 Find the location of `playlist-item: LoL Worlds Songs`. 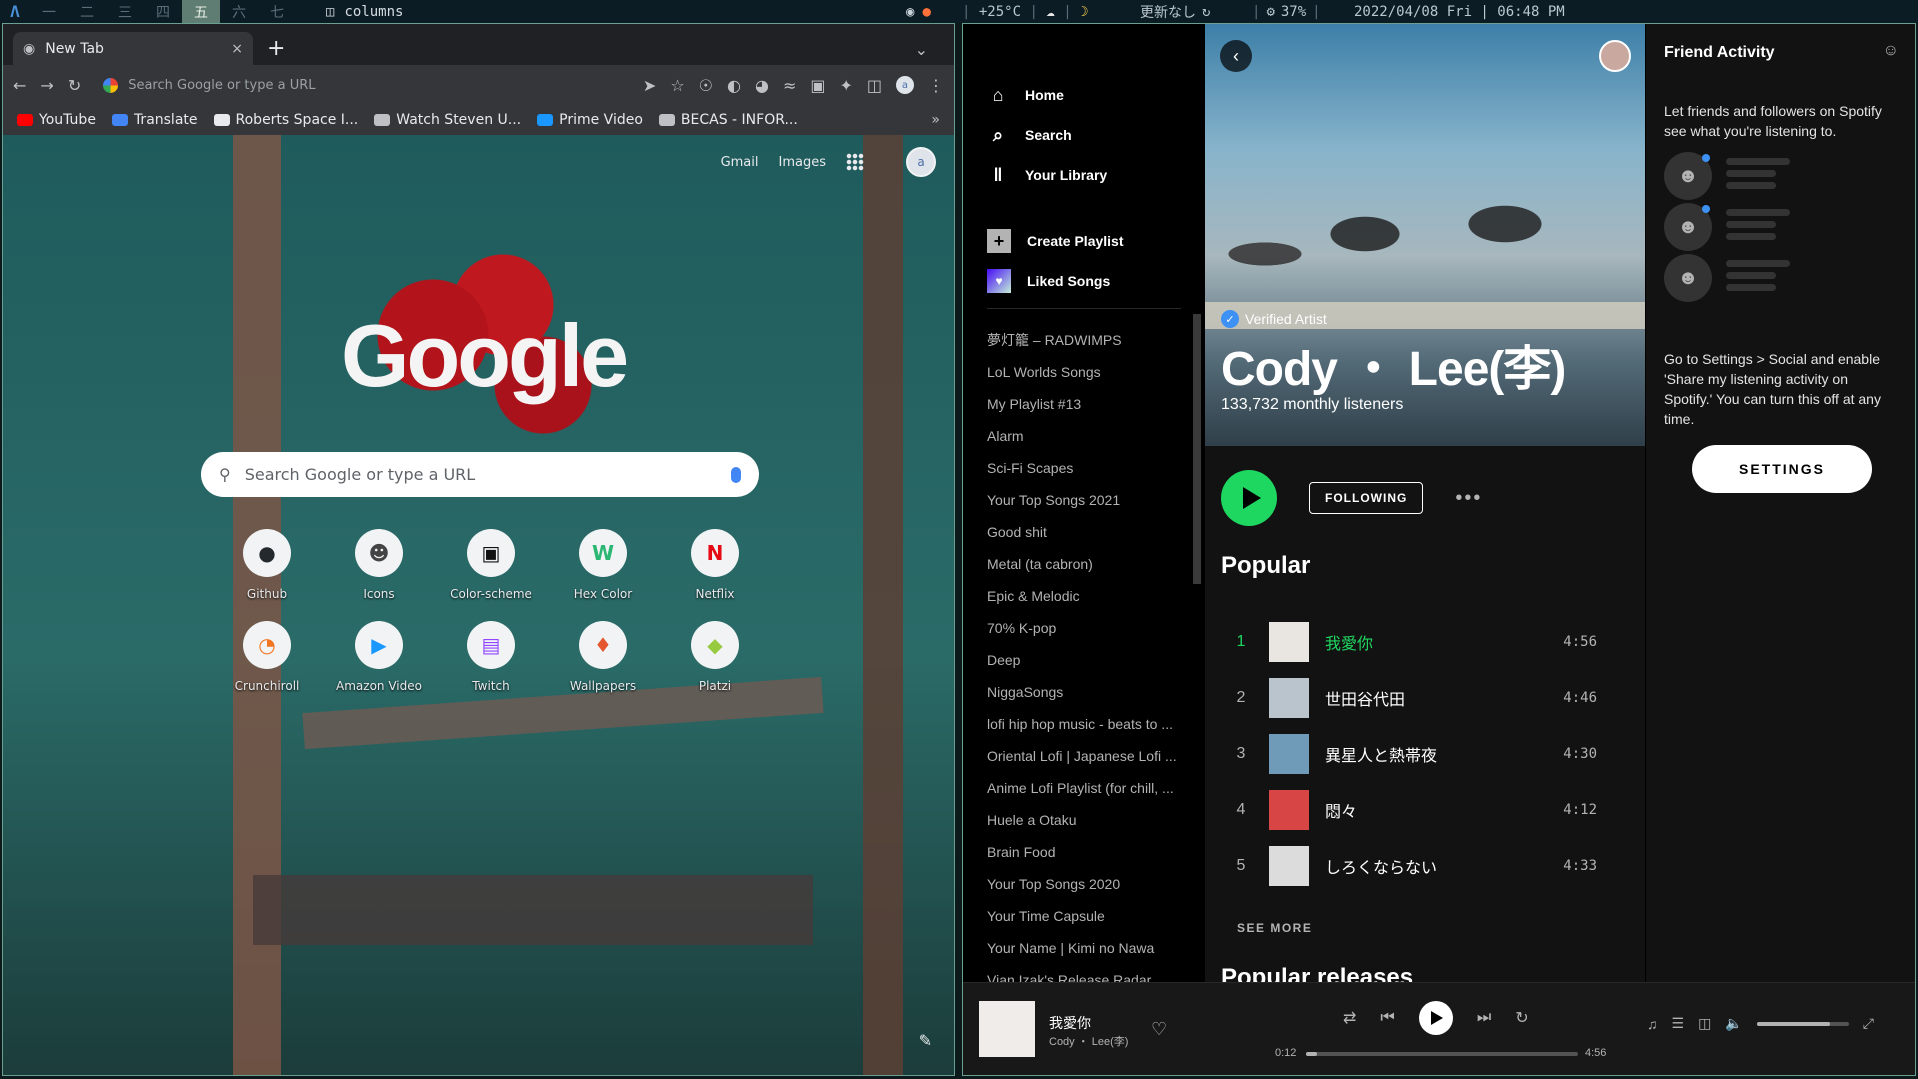

playlist-item: LoL Worlds Songs is located at coordinates (1087, 372).